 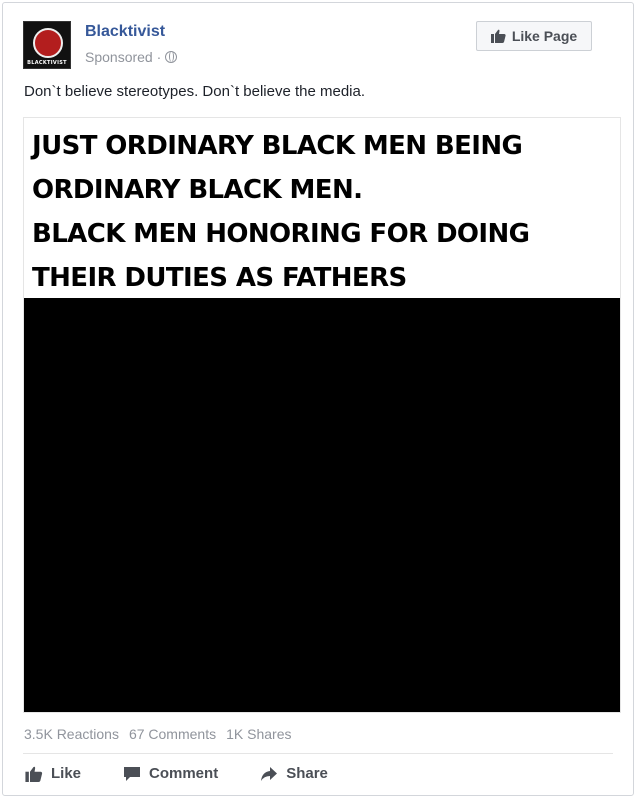 I want to click on comment-button: Comment, so click(x=170, y=773).